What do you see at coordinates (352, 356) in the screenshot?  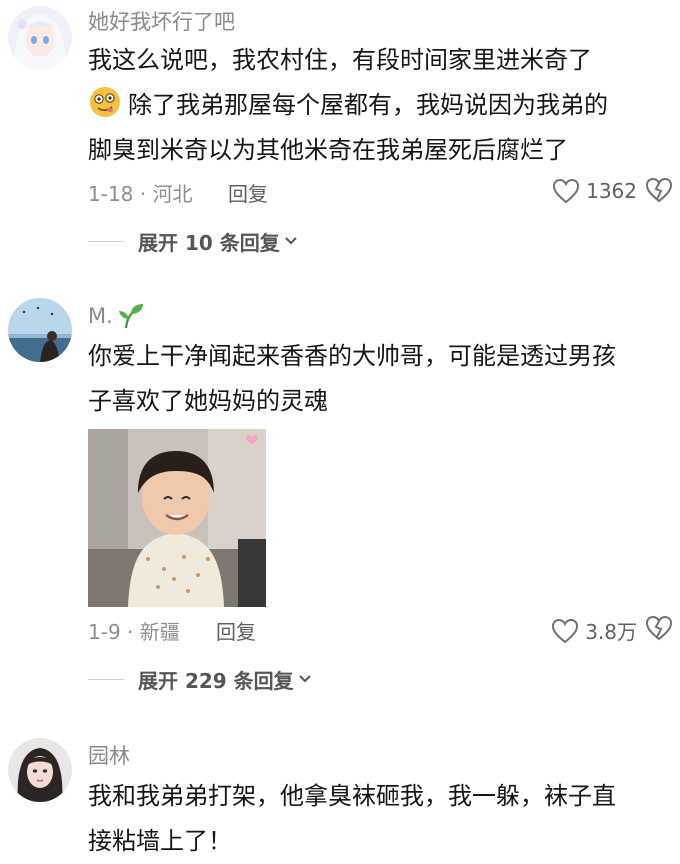 I see `comment-text-line: 你爱上干净闻起来香香的大帅哥，可能是透过男孩` at bounding box center [352, 356].